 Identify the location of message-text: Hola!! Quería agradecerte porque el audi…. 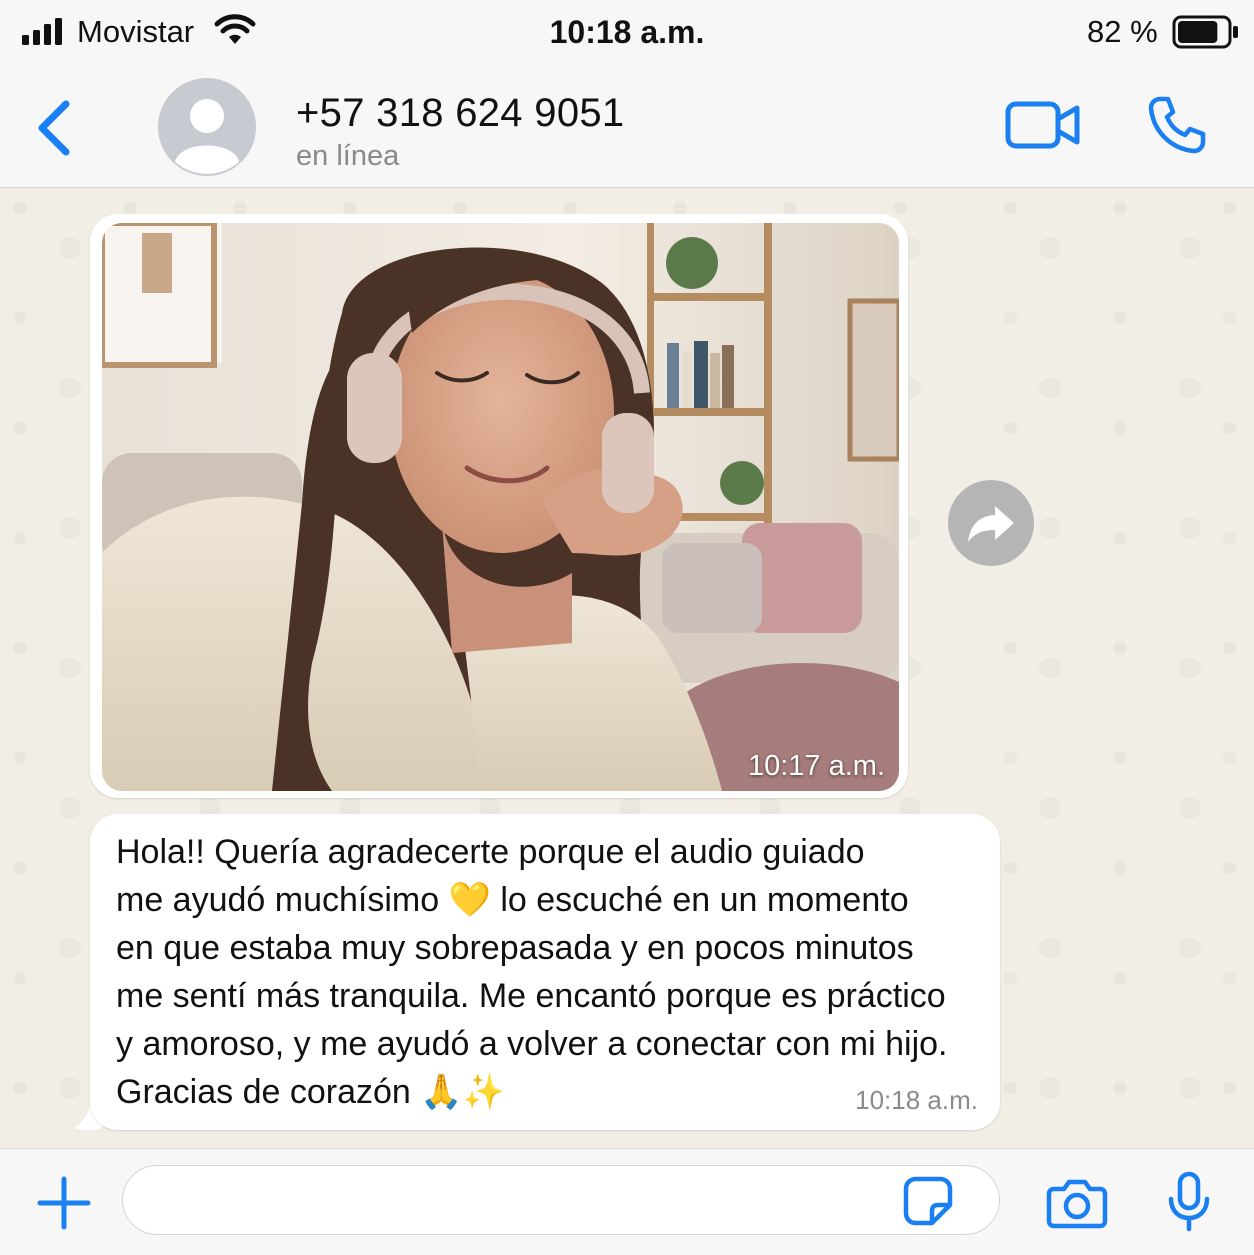
(532, 972).